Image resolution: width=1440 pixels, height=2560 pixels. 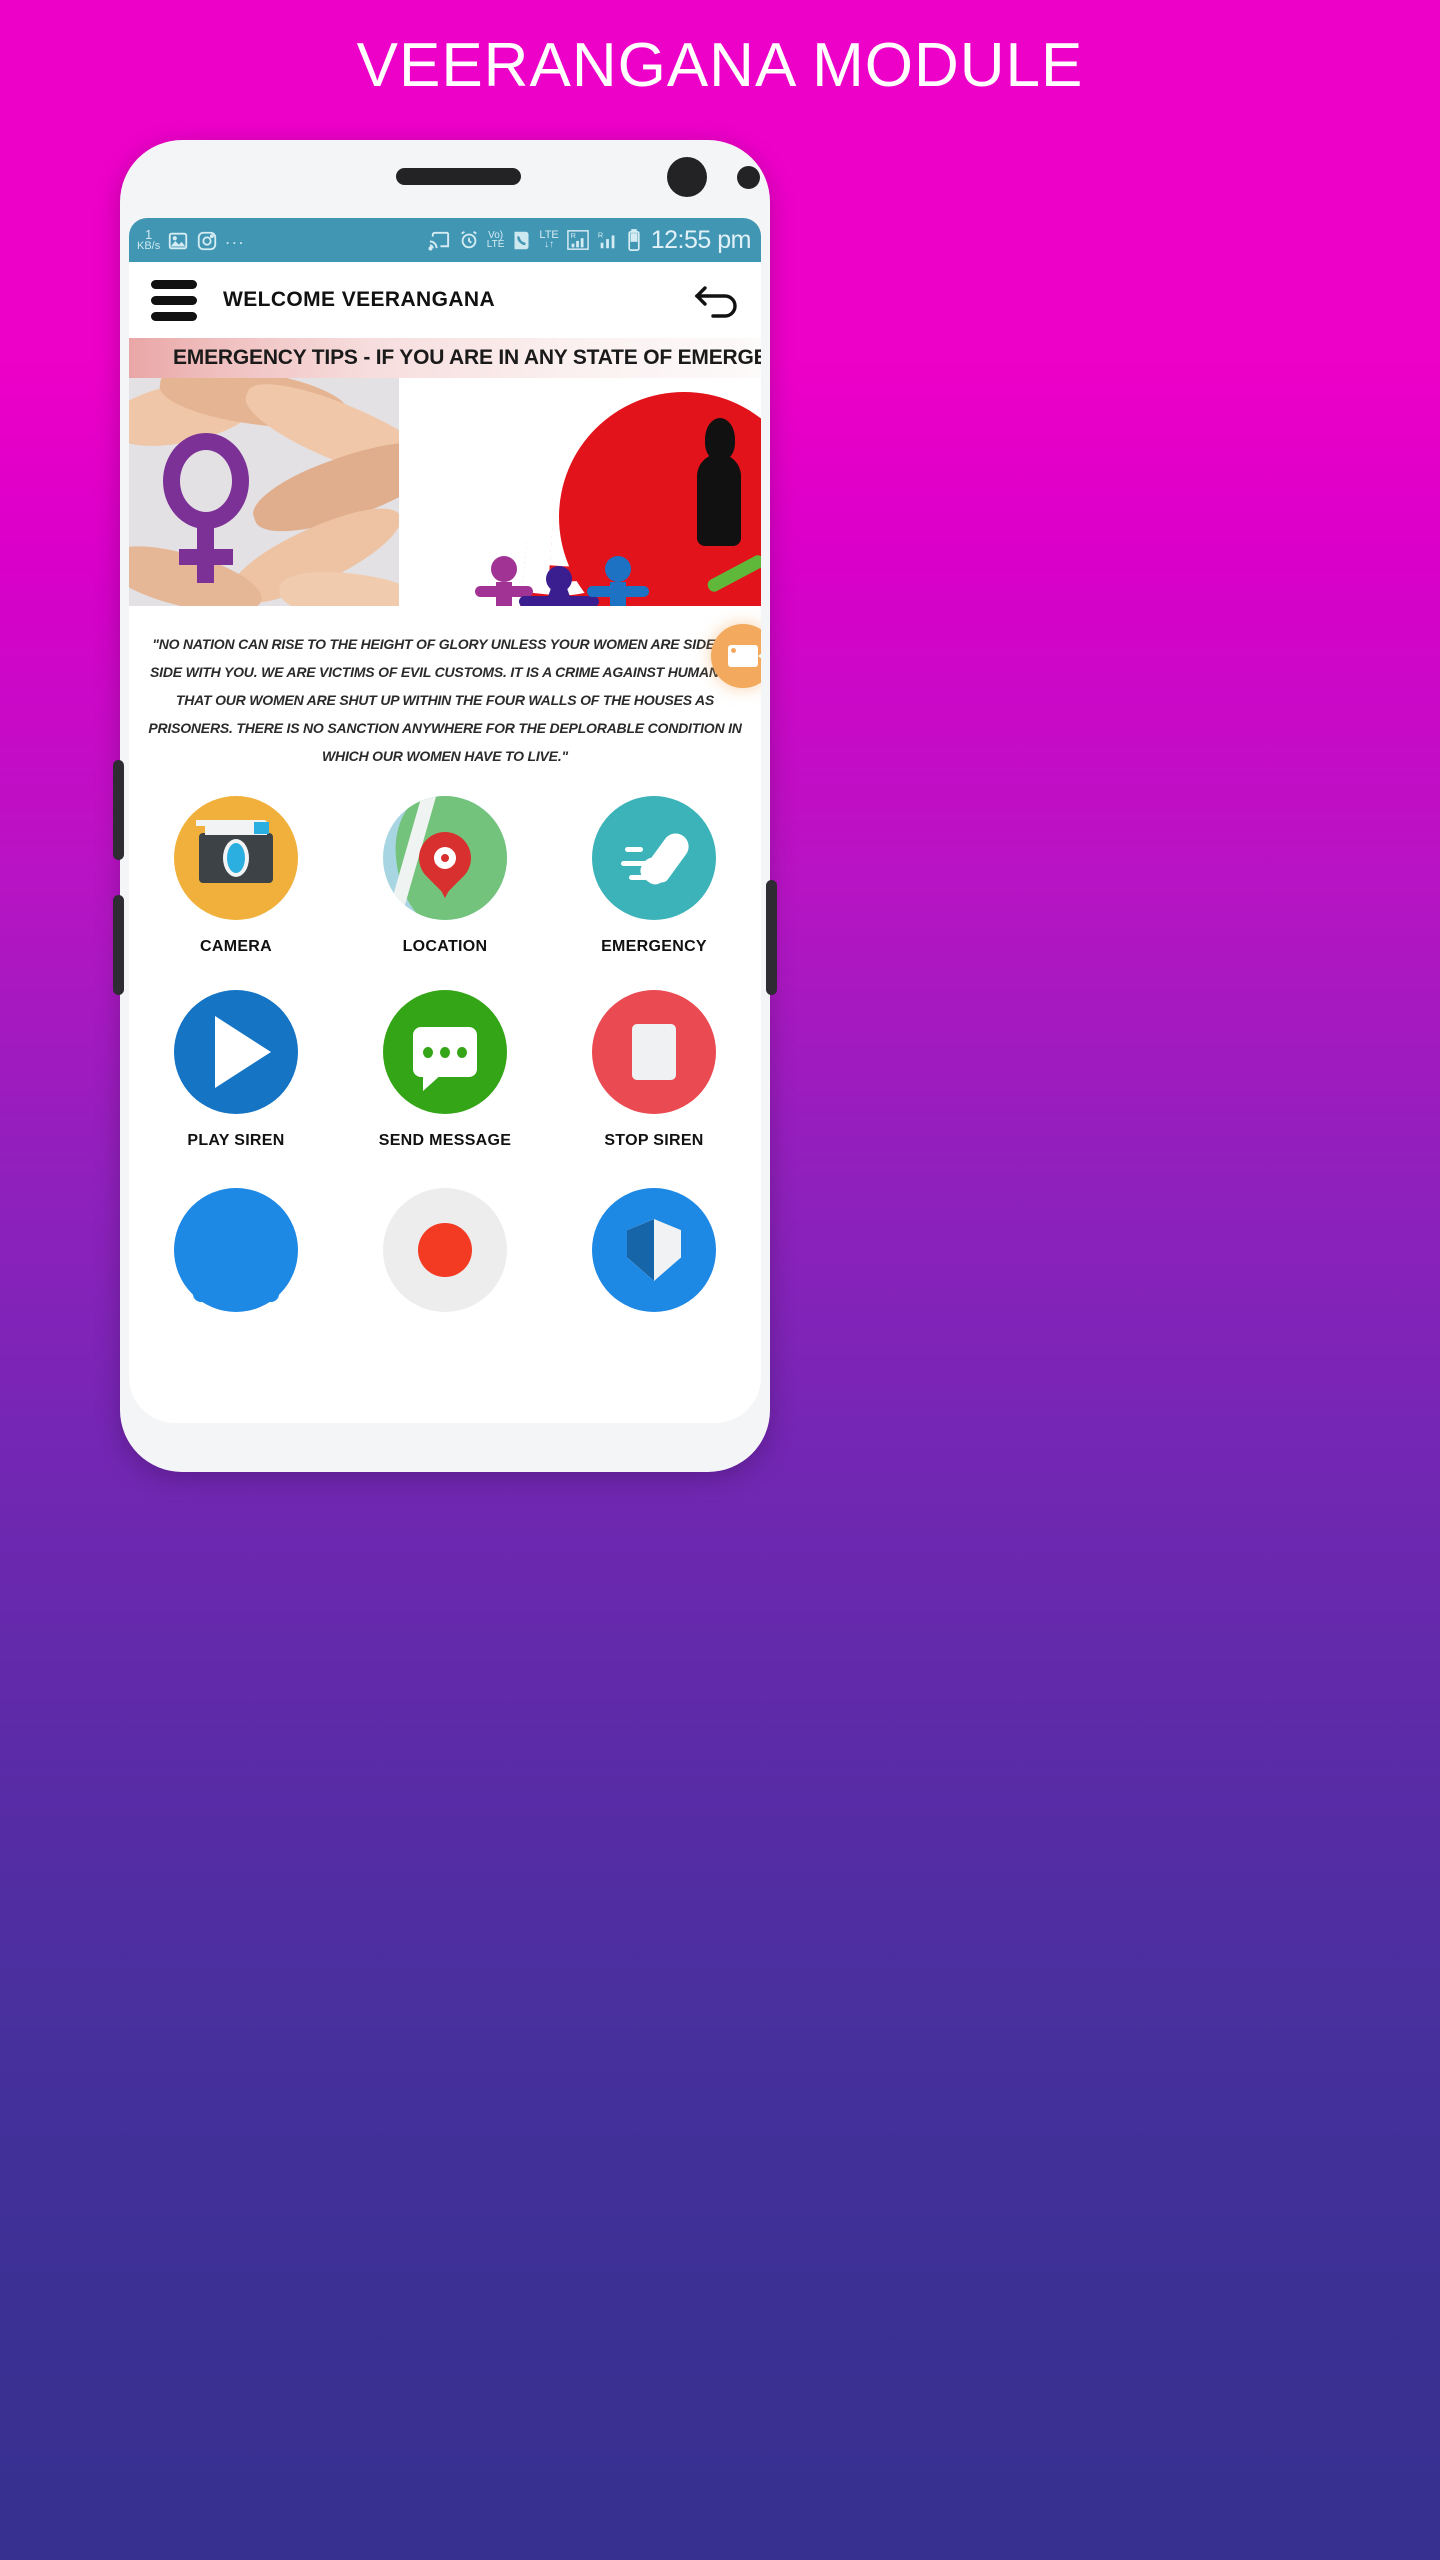 I want to click on headphone-icon, so click(x=236, y=1250).